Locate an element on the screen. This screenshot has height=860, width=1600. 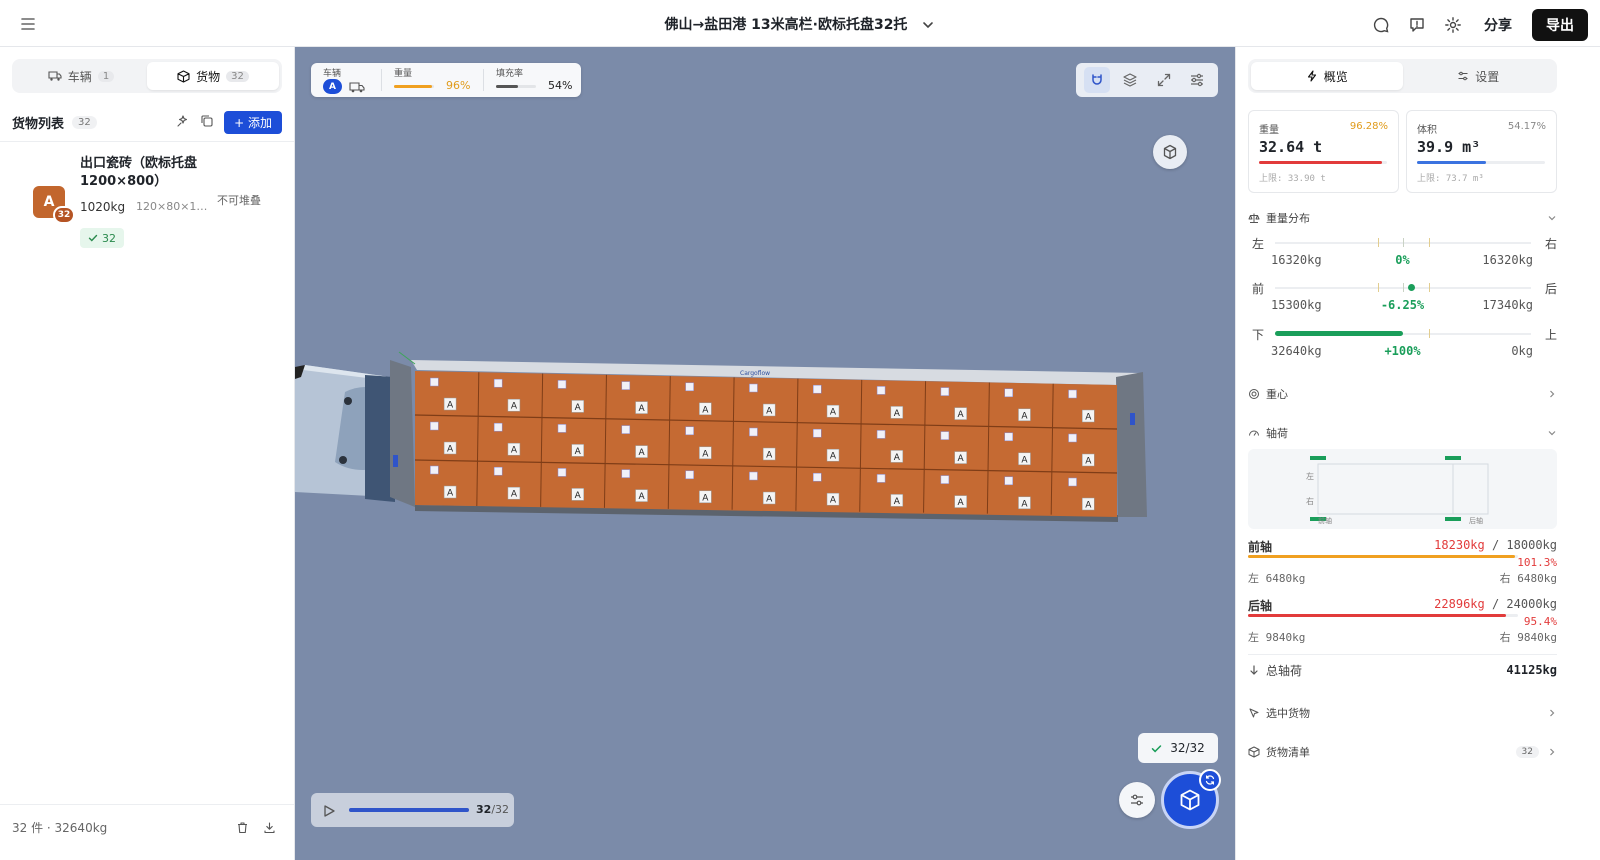
plan-title: 佛山→盐田港 13米高栏·欧标托盘32托 is located at coordinates (786, 24).